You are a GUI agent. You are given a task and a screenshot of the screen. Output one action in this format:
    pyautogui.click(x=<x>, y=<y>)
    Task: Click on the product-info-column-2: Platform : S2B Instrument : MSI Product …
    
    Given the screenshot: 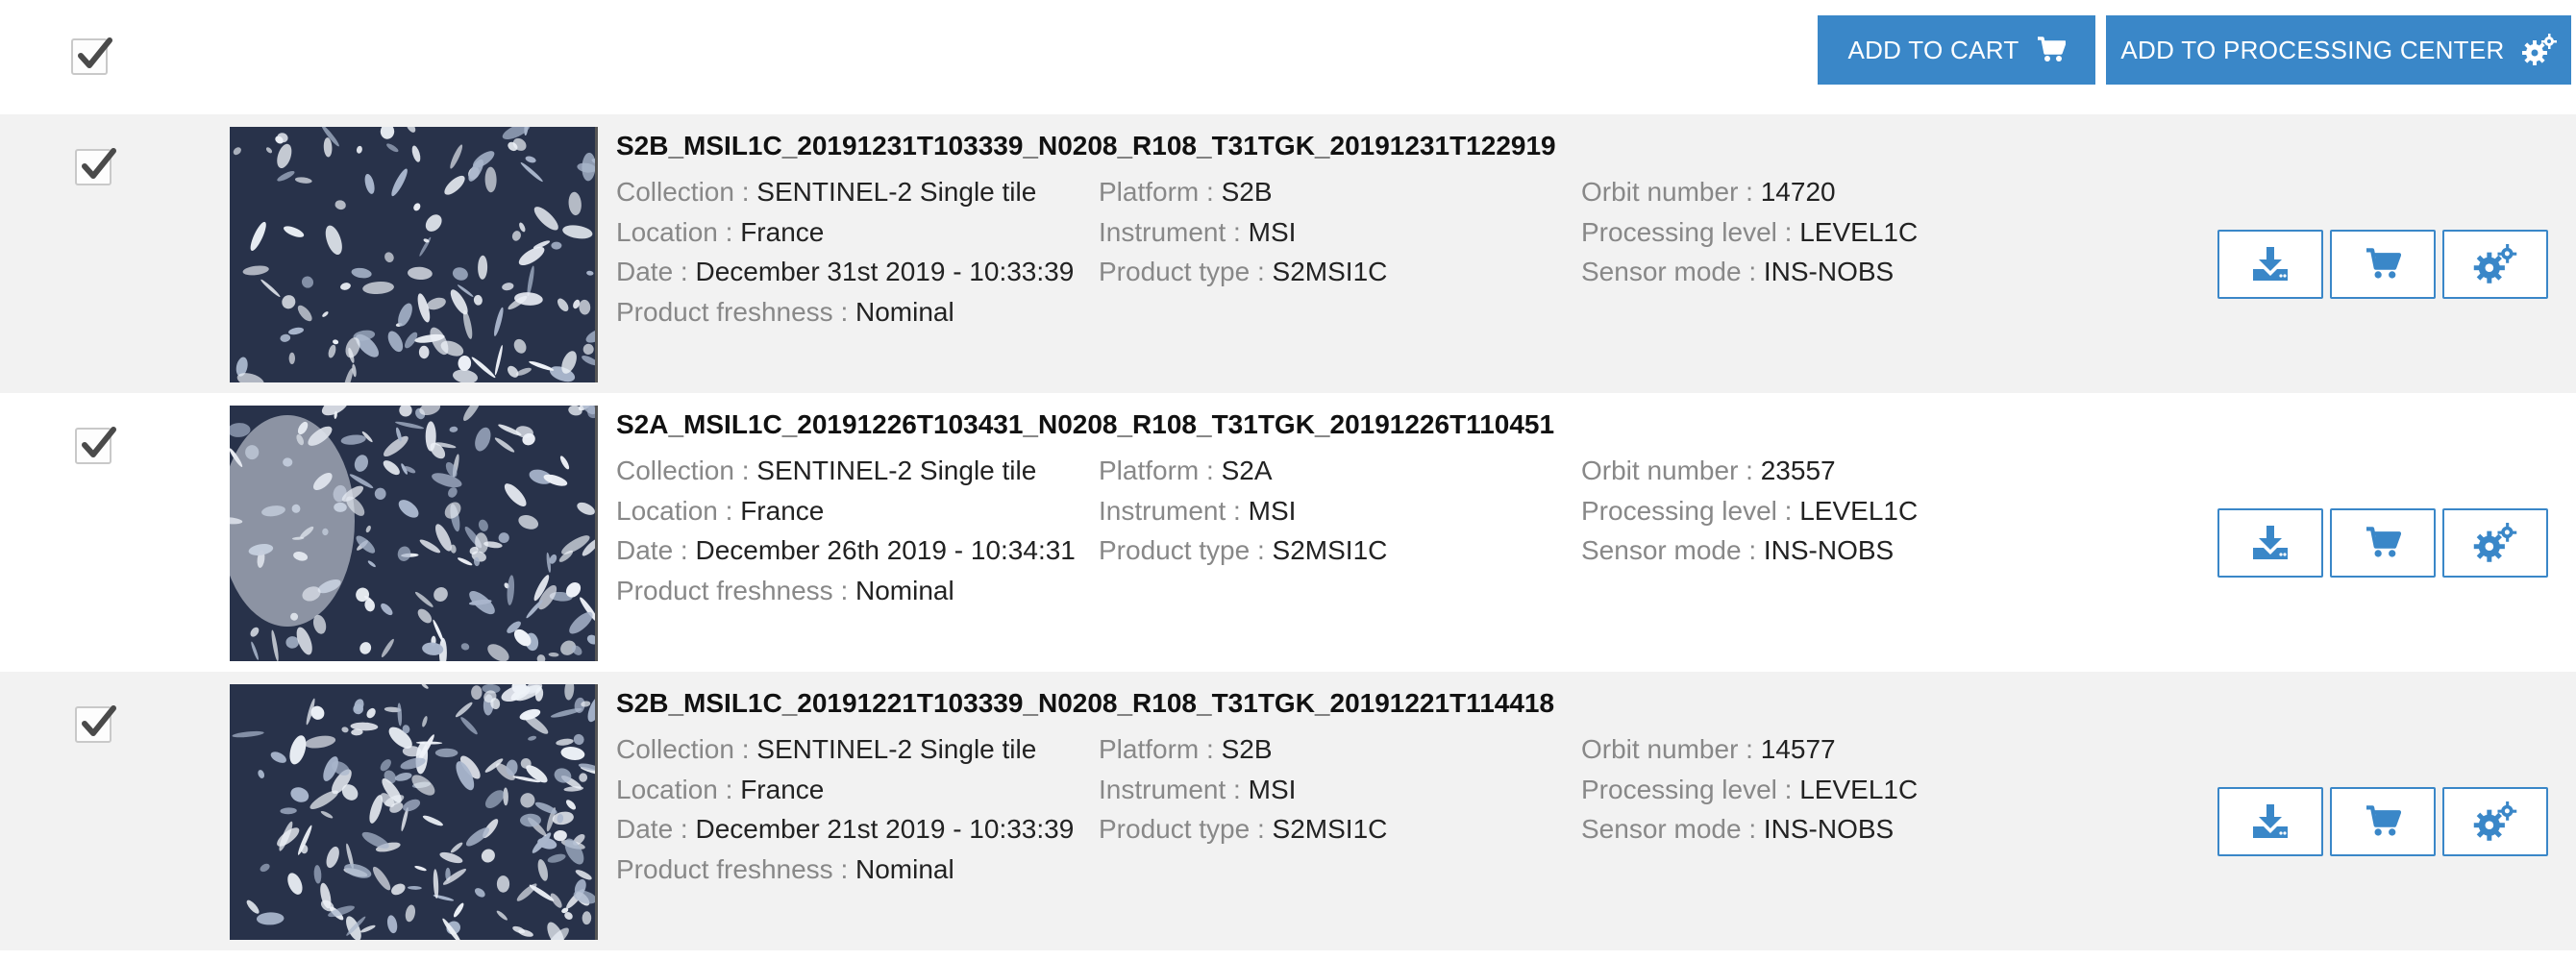 What is the action you would take?
    pyautogui.click(x=1243, y=232)
    